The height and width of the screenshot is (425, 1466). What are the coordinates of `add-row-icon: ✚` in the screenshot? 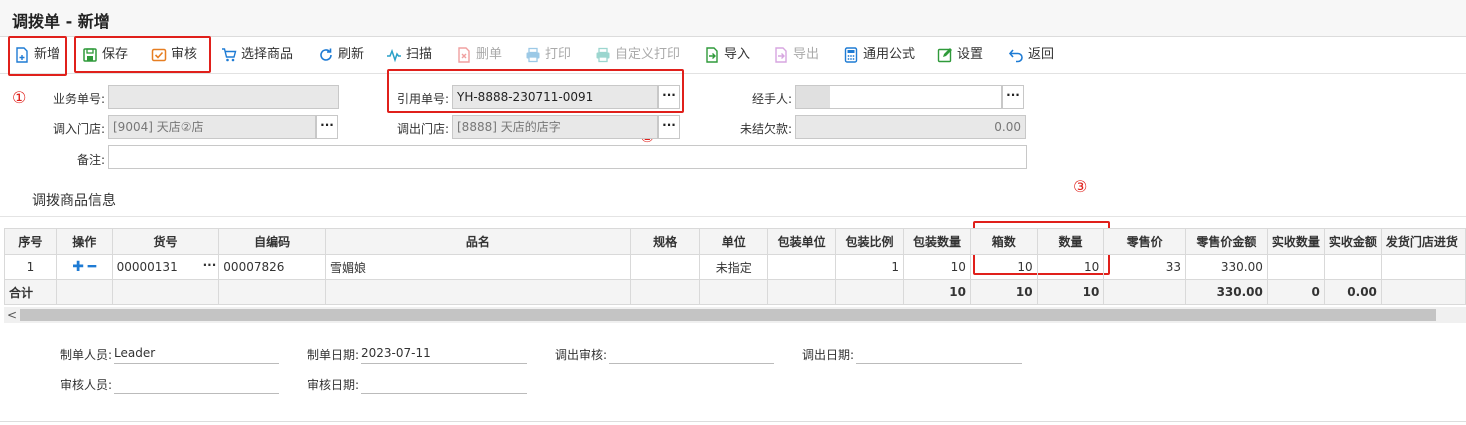 It's located at (78, 267).